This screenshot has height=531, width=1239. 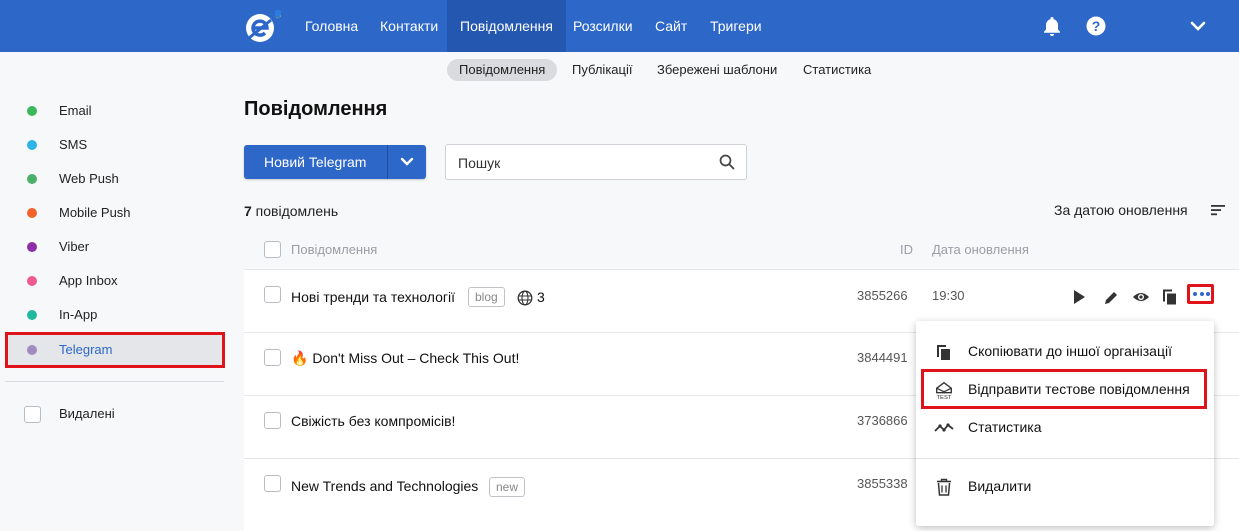 I want to click on statistics-icon, so click(x=944, y=427).